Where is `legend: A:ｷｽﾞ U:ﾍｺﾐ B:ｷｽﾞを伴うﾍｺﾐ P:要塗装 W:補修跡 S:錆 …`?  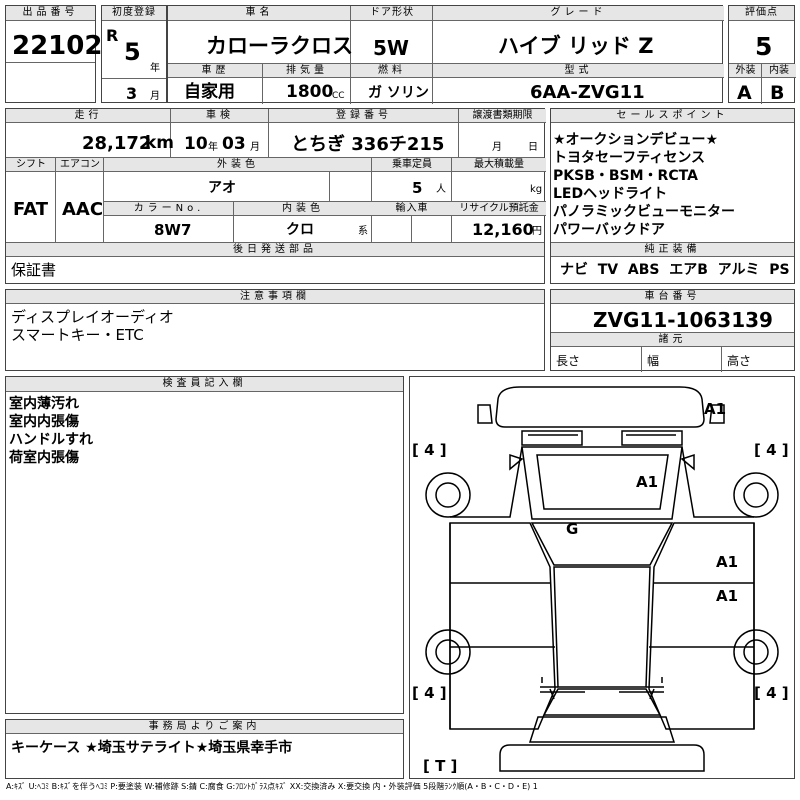
legend: A:ｷｽﾞ U:ﾍｺﾐ B:ｷｽﾞを伴うﾍｺﾐ P:要塗装 W:補修跡 S:錆 … is located at coordinates (272, 786).